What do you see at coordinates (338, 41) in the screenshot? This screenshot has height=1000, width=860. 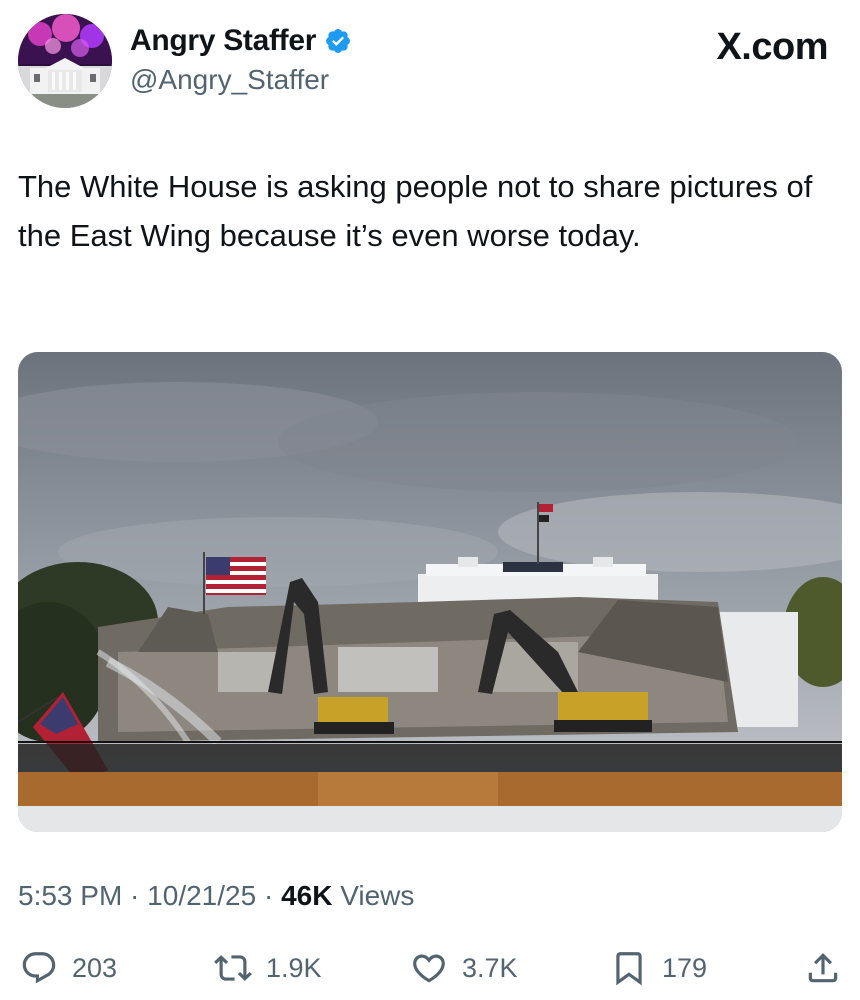 I see `verified-badge-icon` at bounding box center [338, 41].